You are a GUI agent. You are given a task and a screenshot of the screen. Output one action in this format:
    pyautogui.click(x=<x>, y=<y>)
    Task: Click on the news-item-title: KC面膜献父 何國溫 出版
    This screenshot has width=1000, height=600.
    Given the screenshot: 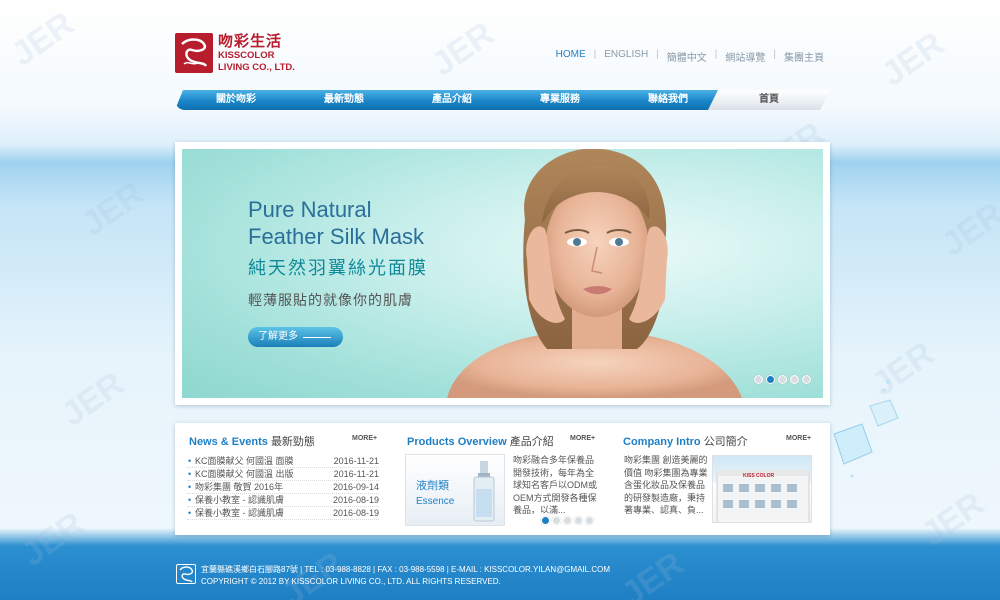 What is the action you would take?
    pyautogui.click(x=240, y=474)
    